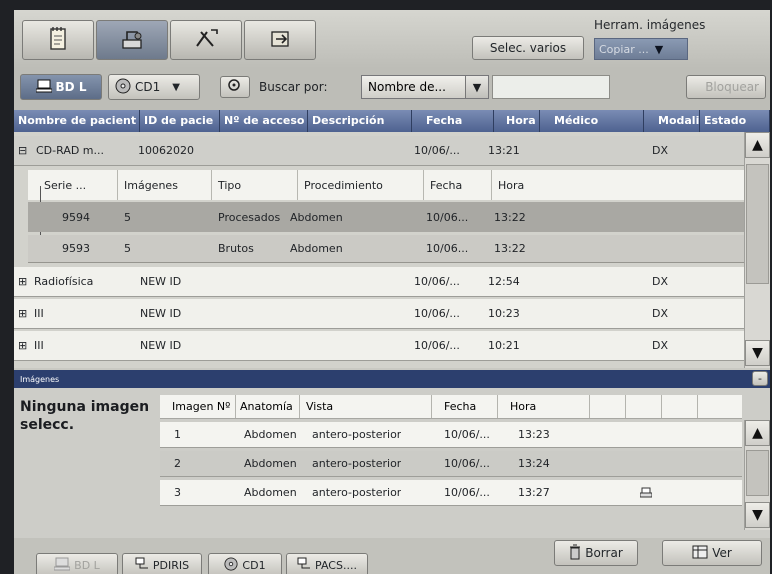  Describe the element at coordinates (712, 553) in the screenshot. I see `view-button: Ver` at that location.